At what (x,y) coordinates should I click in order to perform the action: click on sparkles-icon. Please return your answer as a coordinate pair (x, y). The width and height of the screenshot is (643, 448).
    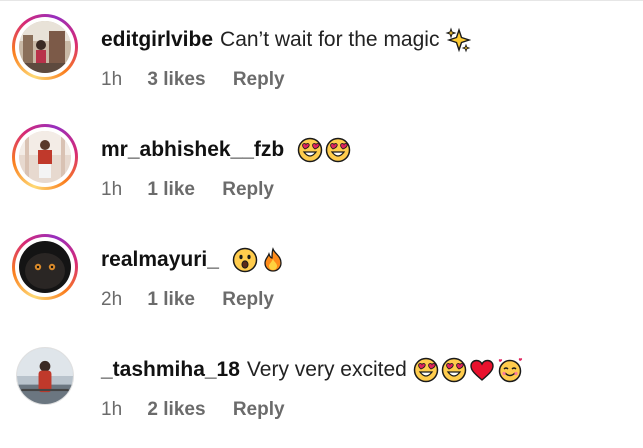
    Looking at the image, I should click on (458, 40).